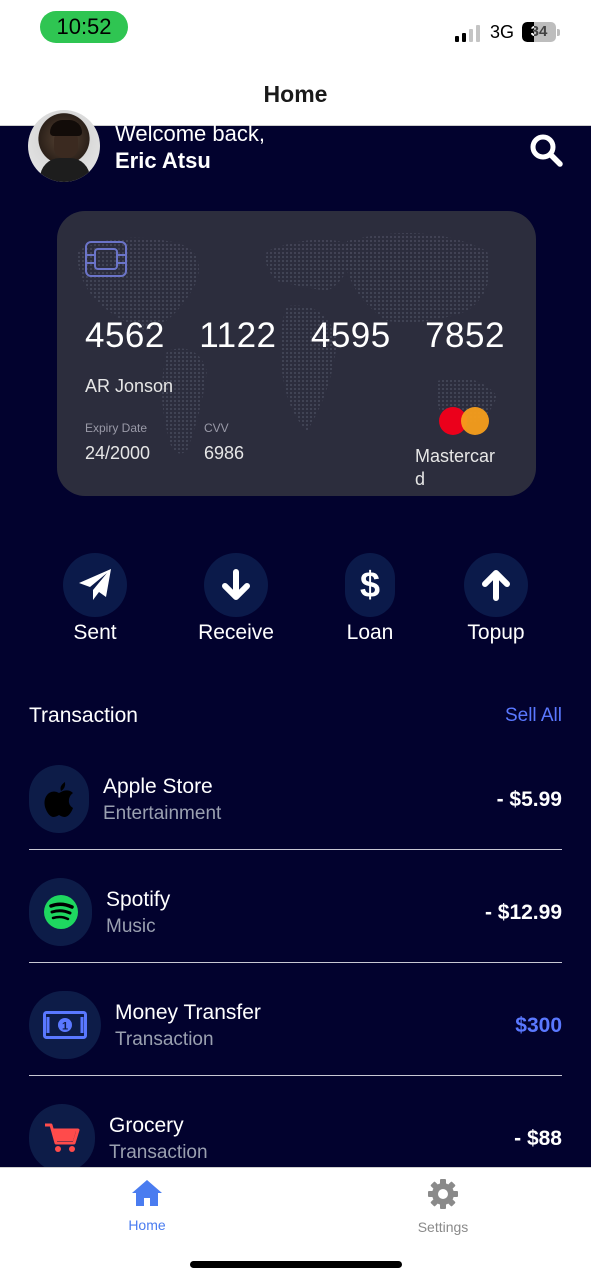  I want to click on transactions-title: Transaction, so click(83, 715).